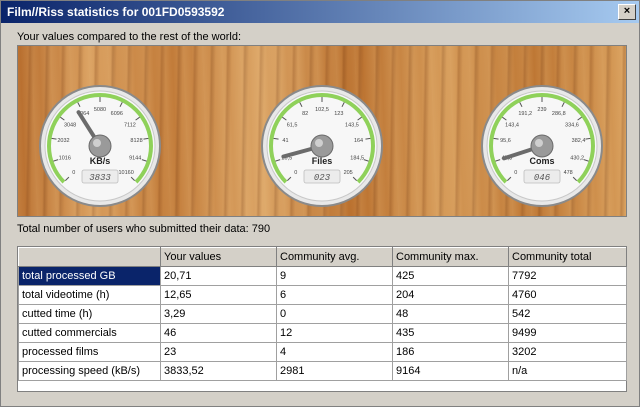 The image size is (640, 407). Describe the element at coordinates (338, 114) in the screenshot. I see `gauge-tick-label: 123` at that location.